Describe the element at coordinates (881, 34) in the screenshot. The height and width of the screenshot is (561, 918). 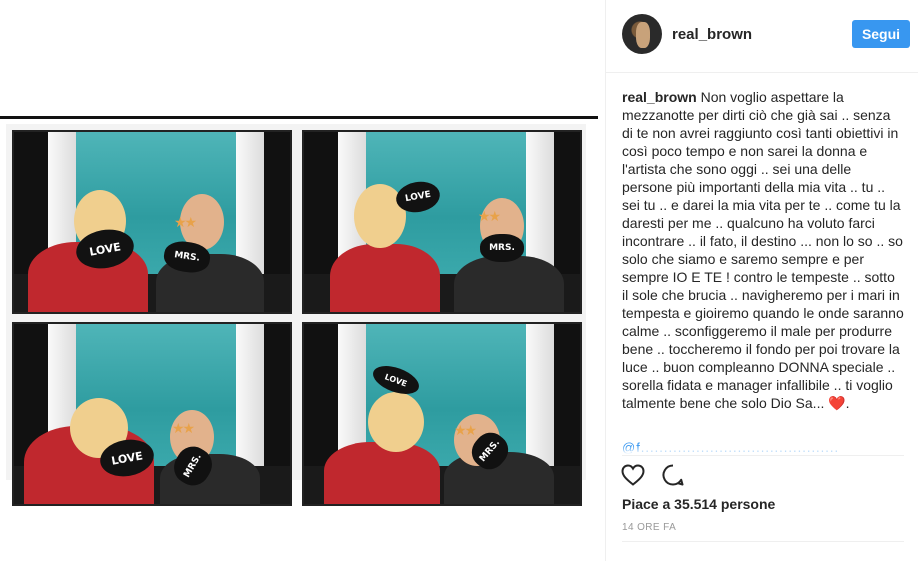
I see `follow-button: Segui` at that location.